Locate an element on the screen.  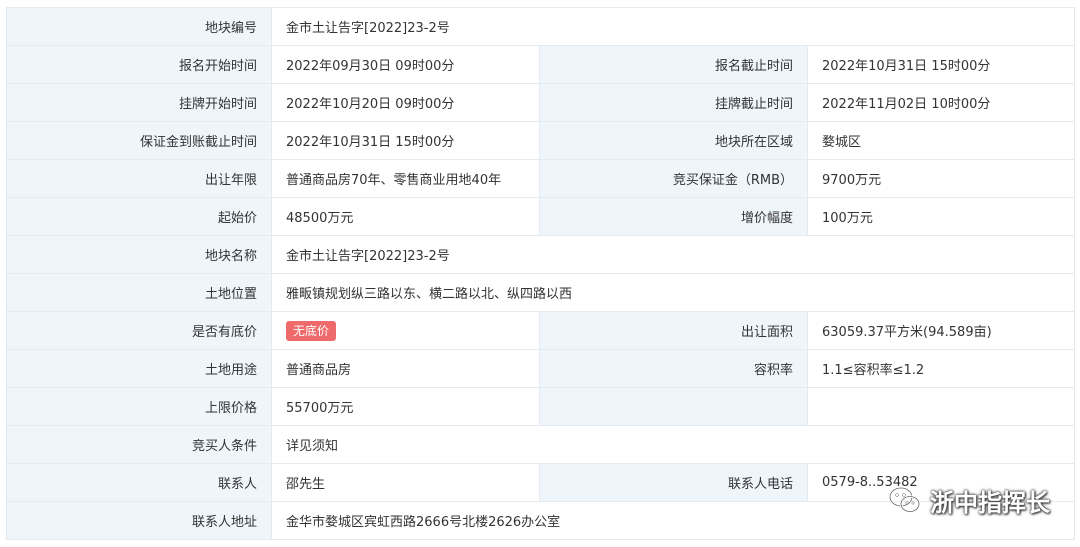
row-price: 起始价 48500万元 增价幅度 100万元 is located at coordinates (541, 216).